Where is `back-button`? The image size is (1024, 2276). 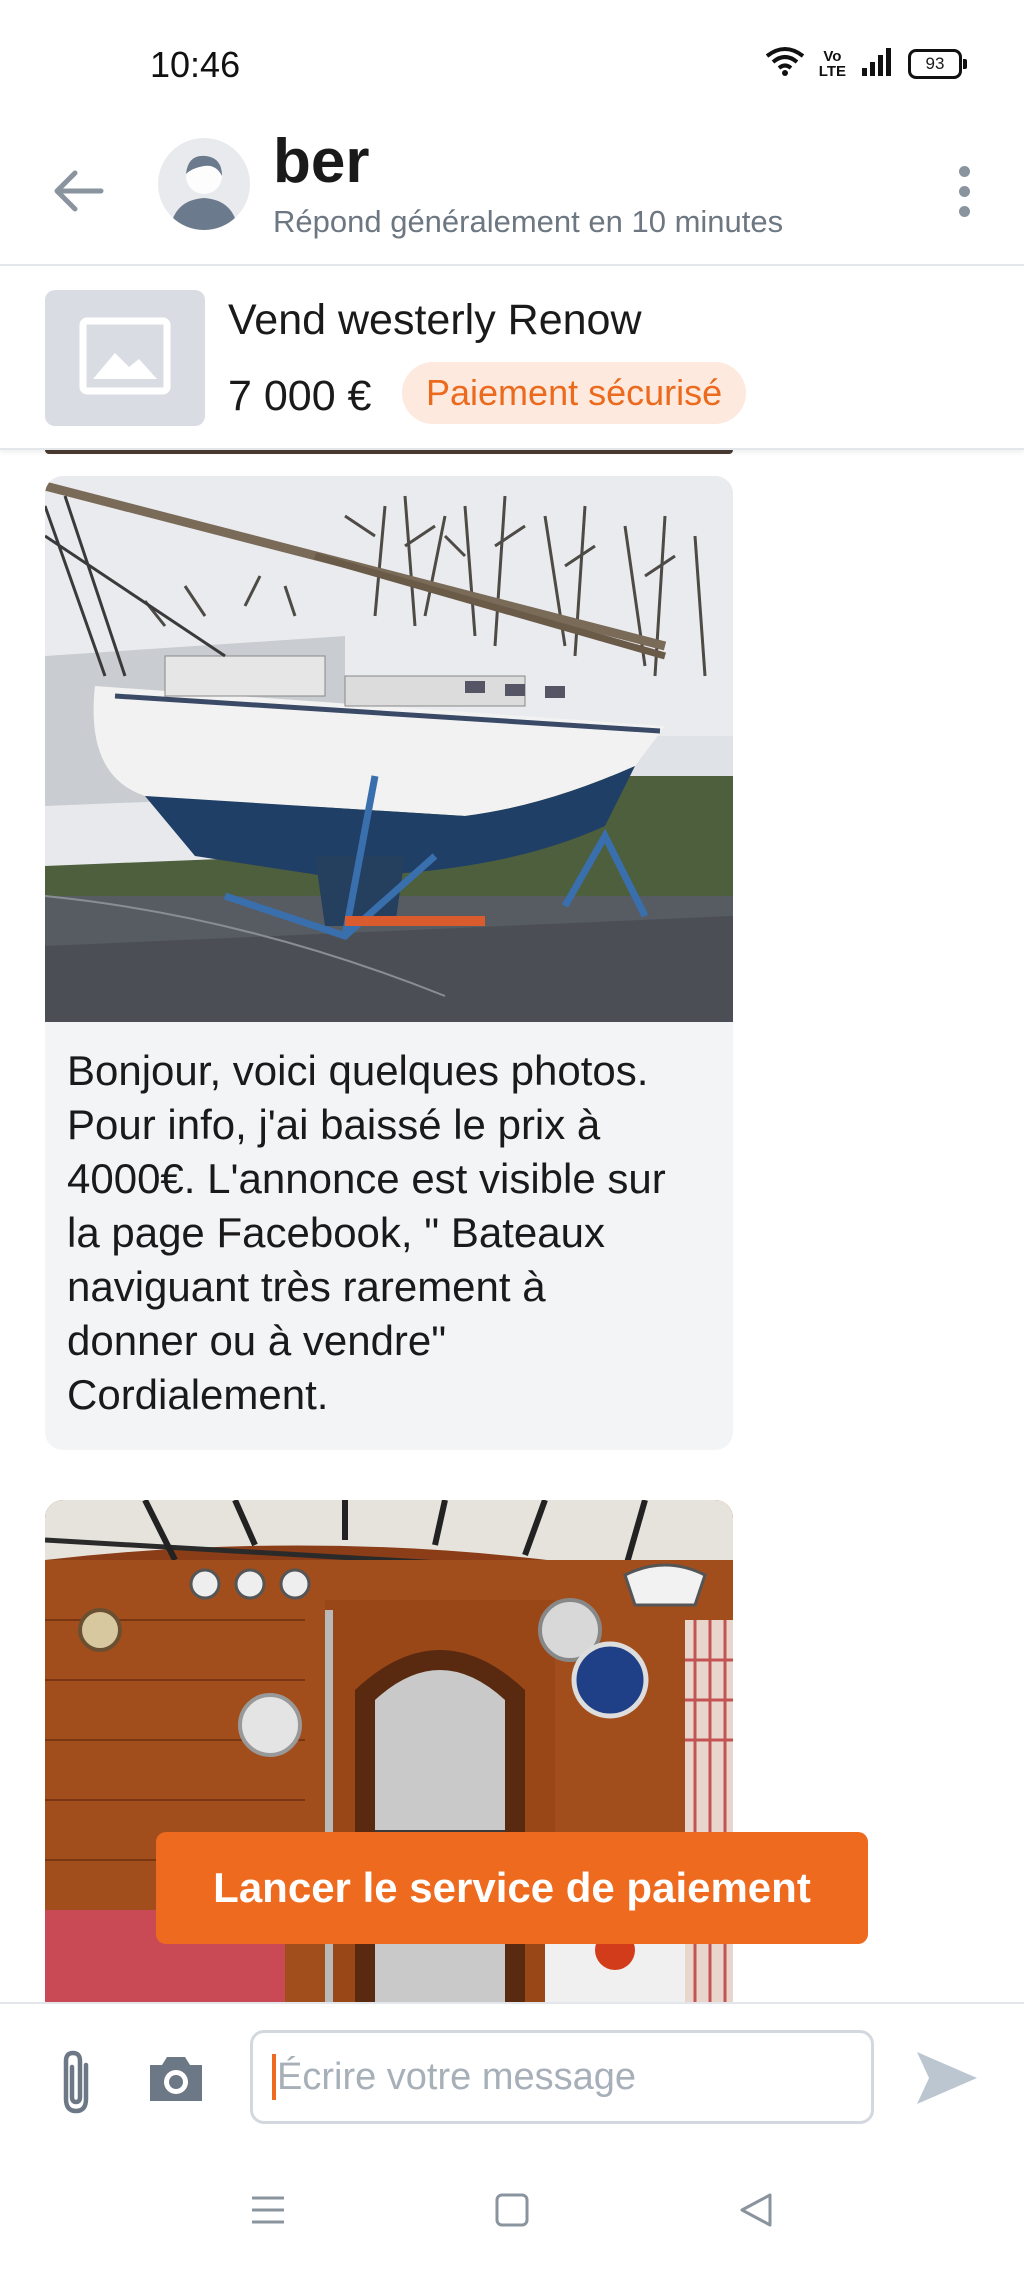
back-button is located at coordinates (79, 193).